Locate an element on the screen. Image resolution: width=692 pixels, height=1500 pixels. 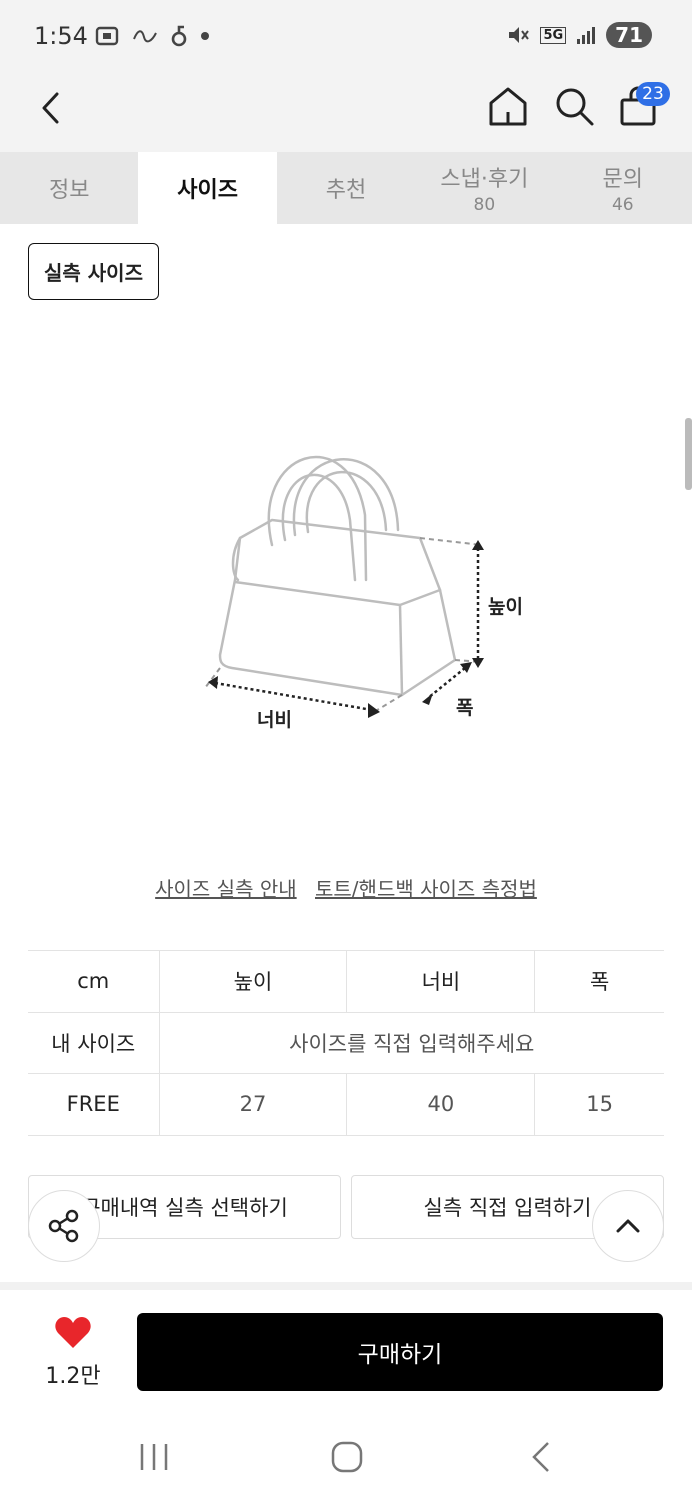
like-count: 1.2만 is located at coordinates (73, 1376).